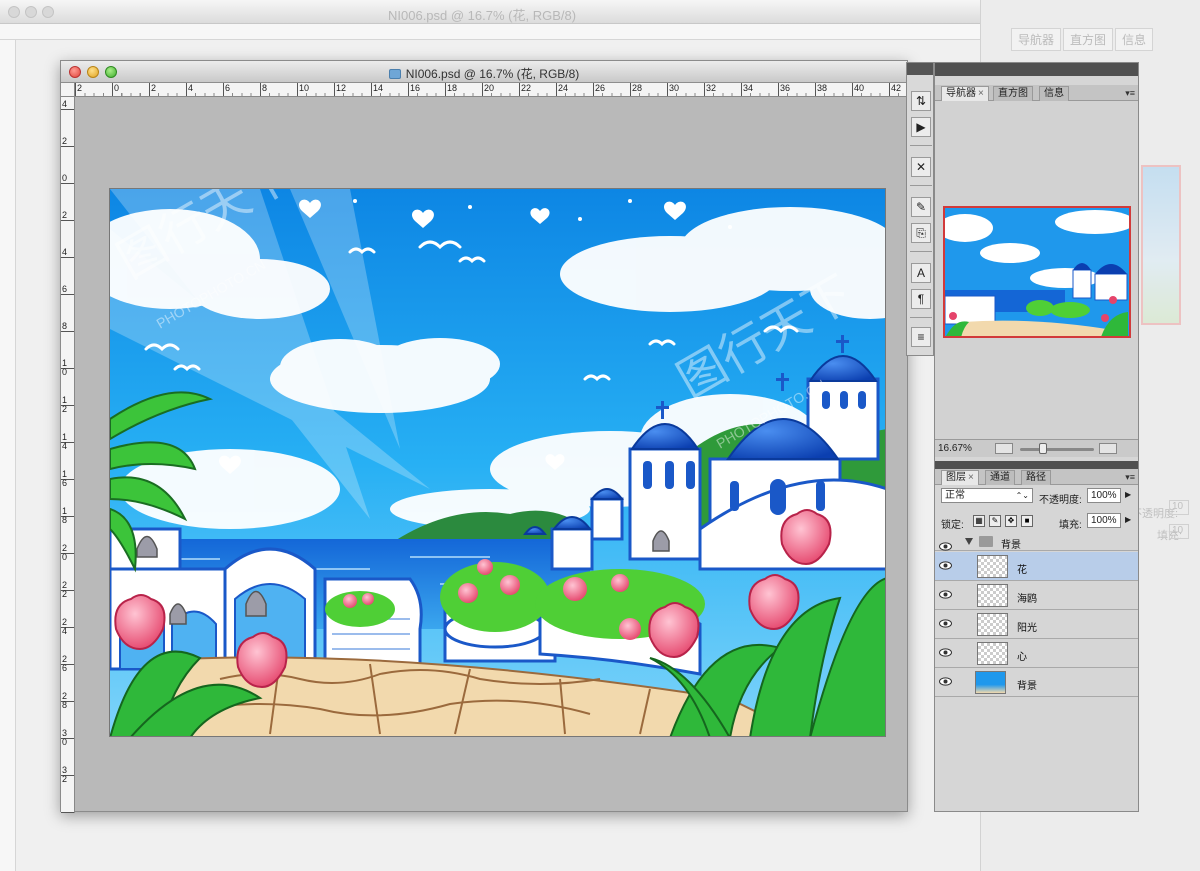 This screenshot has width=1200, height=871. Describe the element at coordinates (921, 233) in the screenshot. I see `tool-clone-icon: ⎘` at that location.